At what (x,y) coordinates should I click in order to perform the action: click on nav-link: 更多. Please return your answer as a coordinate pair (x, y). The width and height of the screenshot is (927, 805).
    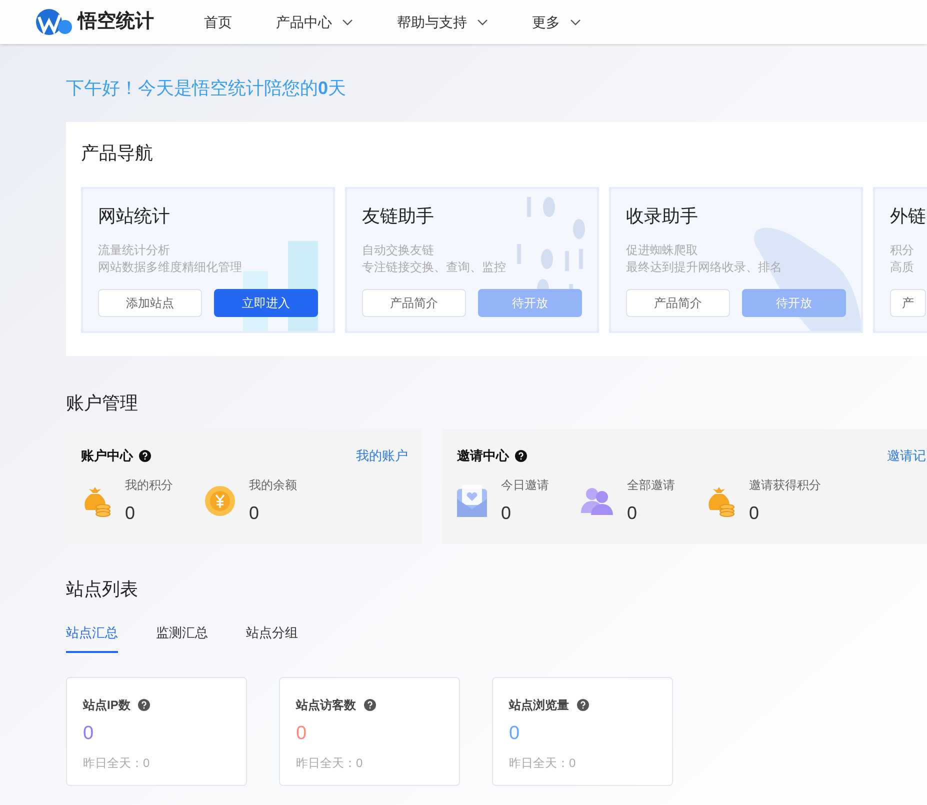
    Looking at the image, I should click on (556, 22).